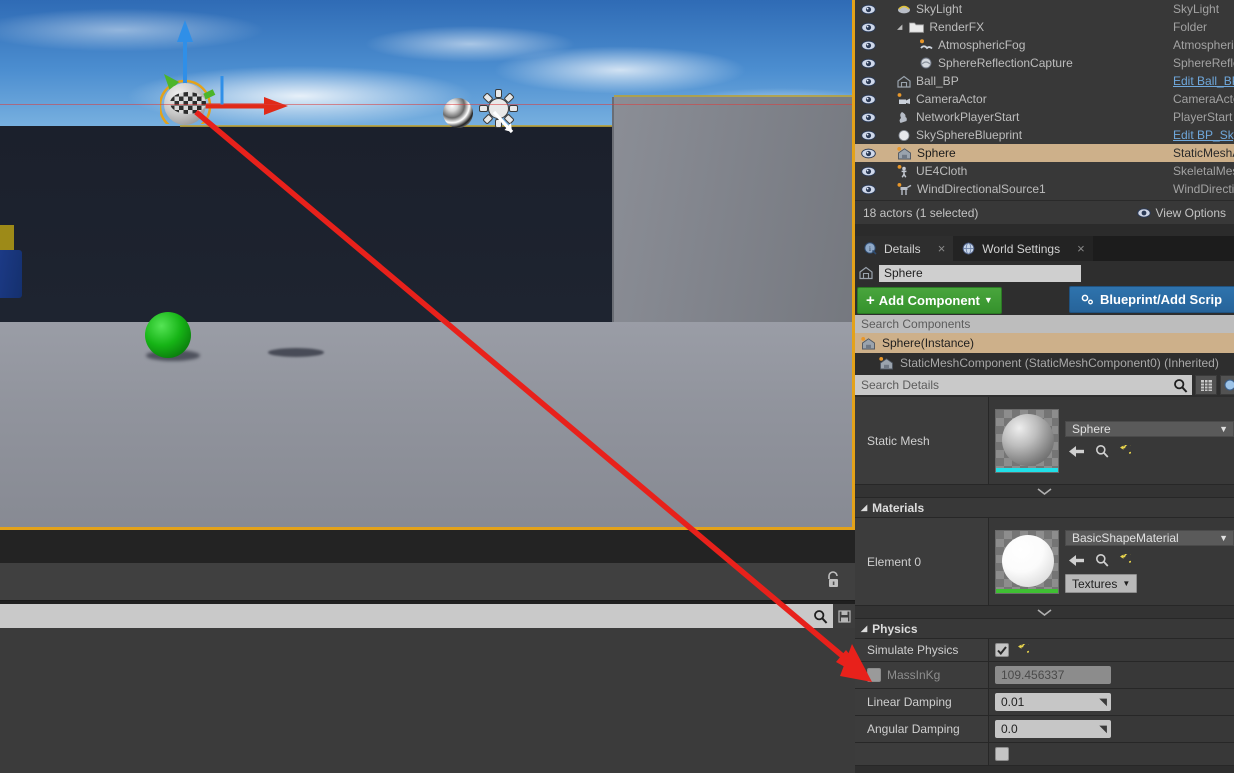 Image resolution: width=1234 pixels, height=773 pixels. I want to click on save-icon, so click(844, 616).